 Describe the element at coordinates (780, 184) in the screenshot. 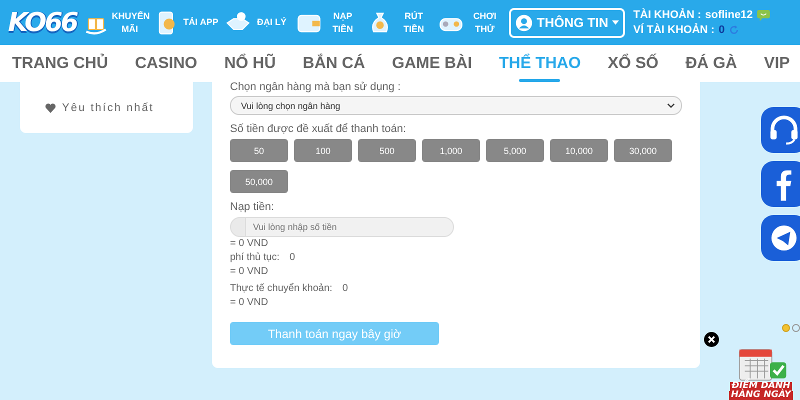

I see `facebook-icon` at that location.